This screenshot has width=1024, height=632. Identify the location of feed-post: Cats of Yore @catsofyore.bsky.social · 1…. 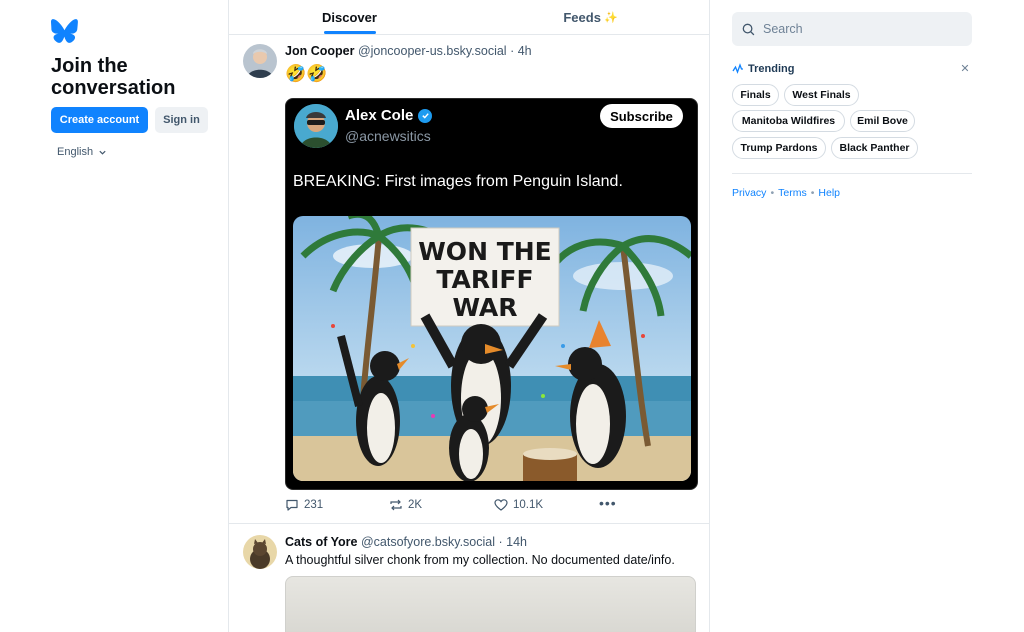
(469, 578).